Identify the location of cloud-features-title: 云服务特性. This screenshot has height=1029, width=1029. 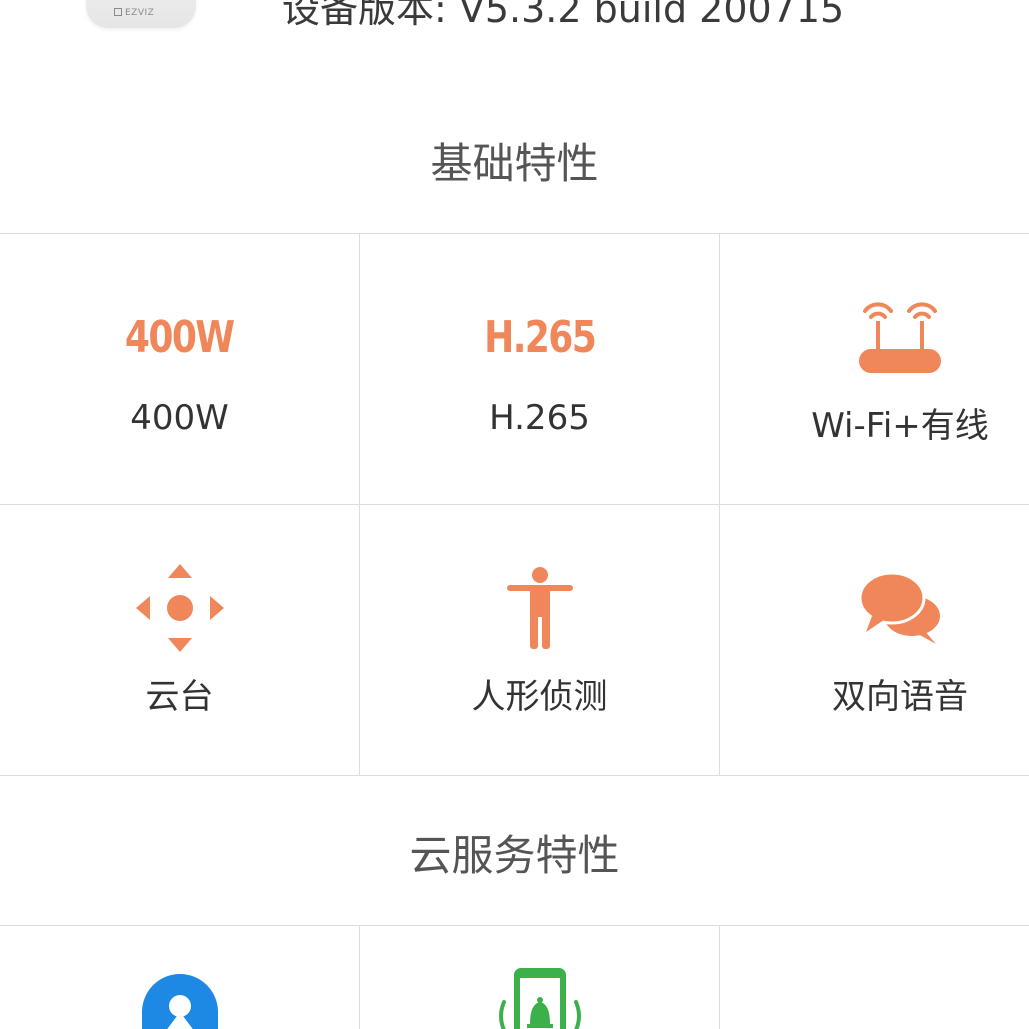
(514, 855).